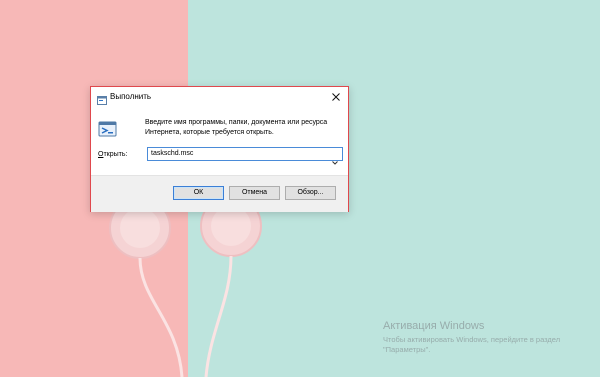 The height and width of the screenshot is (377, 600). What do you see at coordinates (198, 193) in the screenshot?
I see `ok-button: ОК` at bounding box center [198, 193].